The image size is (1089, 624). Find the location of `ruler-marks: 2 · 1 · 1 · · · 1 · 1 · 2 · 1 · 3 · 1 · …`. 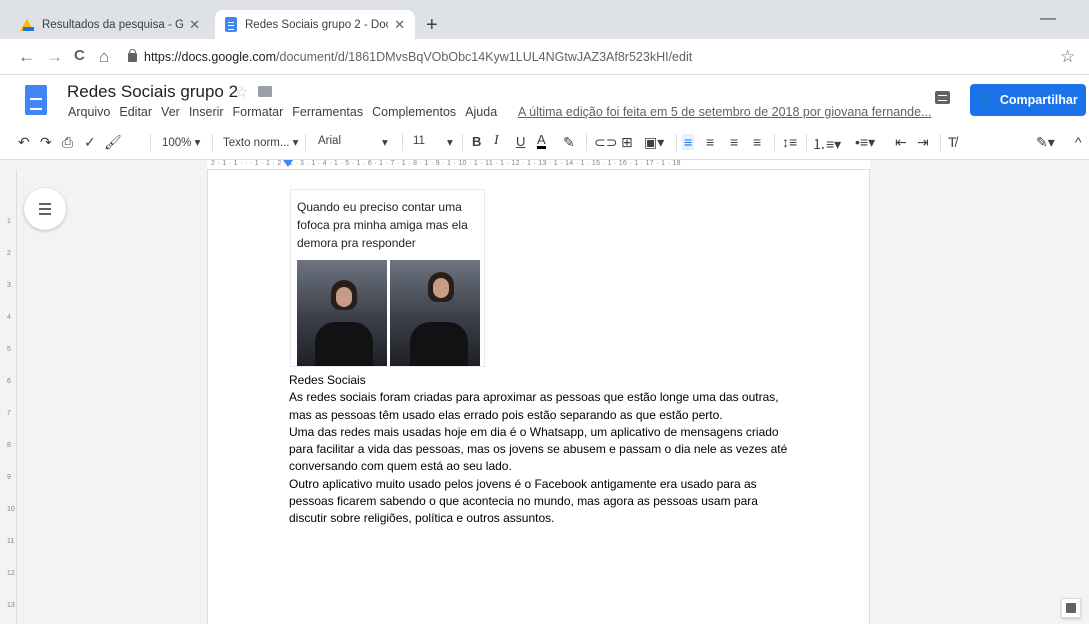

ruler-marks: 2 · 1 · 1 · · · 1 · 1 · 2 · 1 · 3 · 1 · … is located at coordinates (446, 163).